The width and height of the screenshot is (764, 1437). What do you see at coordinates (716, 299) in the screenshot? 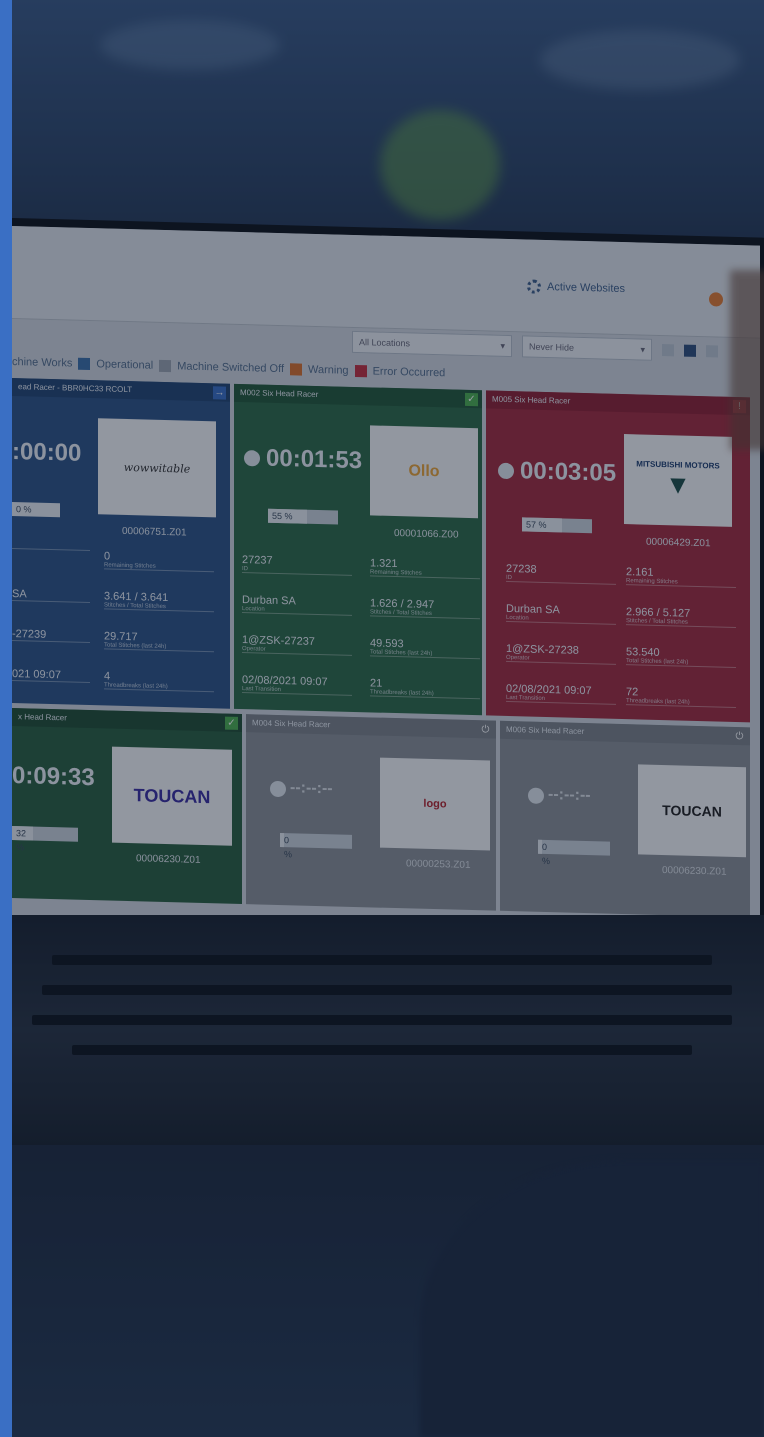
I see `power-icon` at bounding box center [716, 299].